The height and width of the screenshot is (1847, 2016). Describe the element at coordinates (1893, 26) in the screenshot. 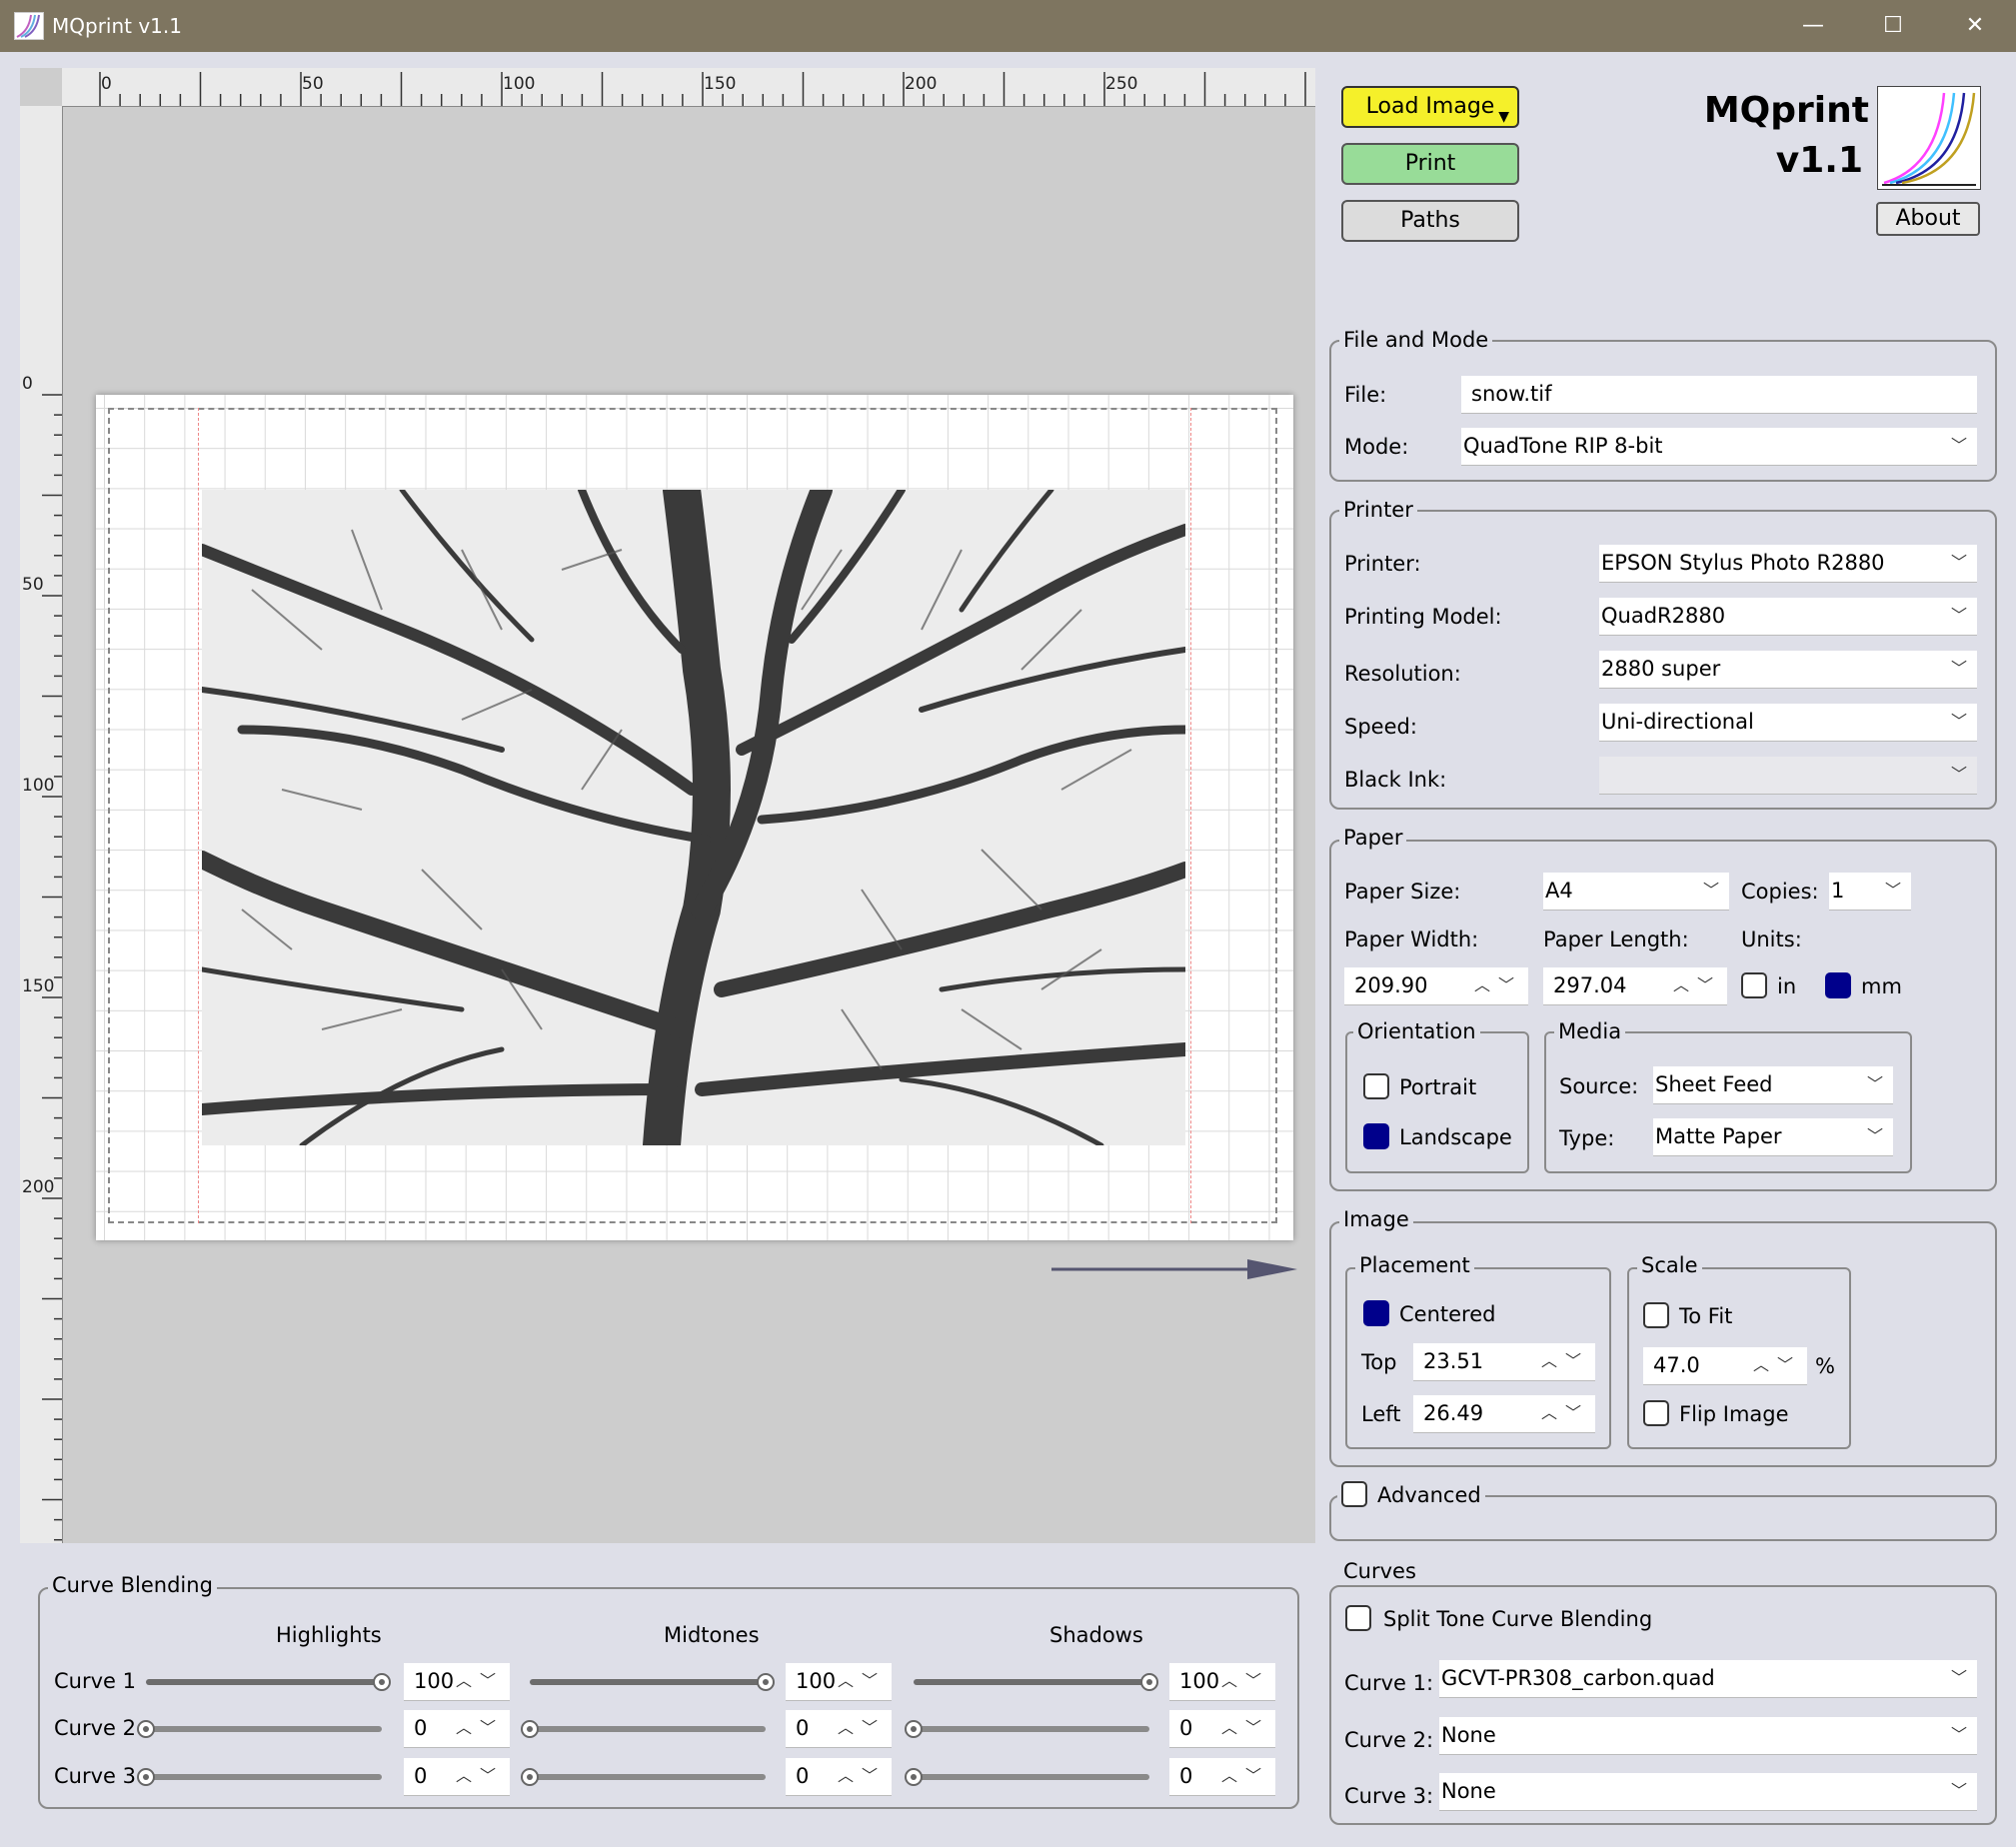

I see `maximize-icon: ☐` at that location.